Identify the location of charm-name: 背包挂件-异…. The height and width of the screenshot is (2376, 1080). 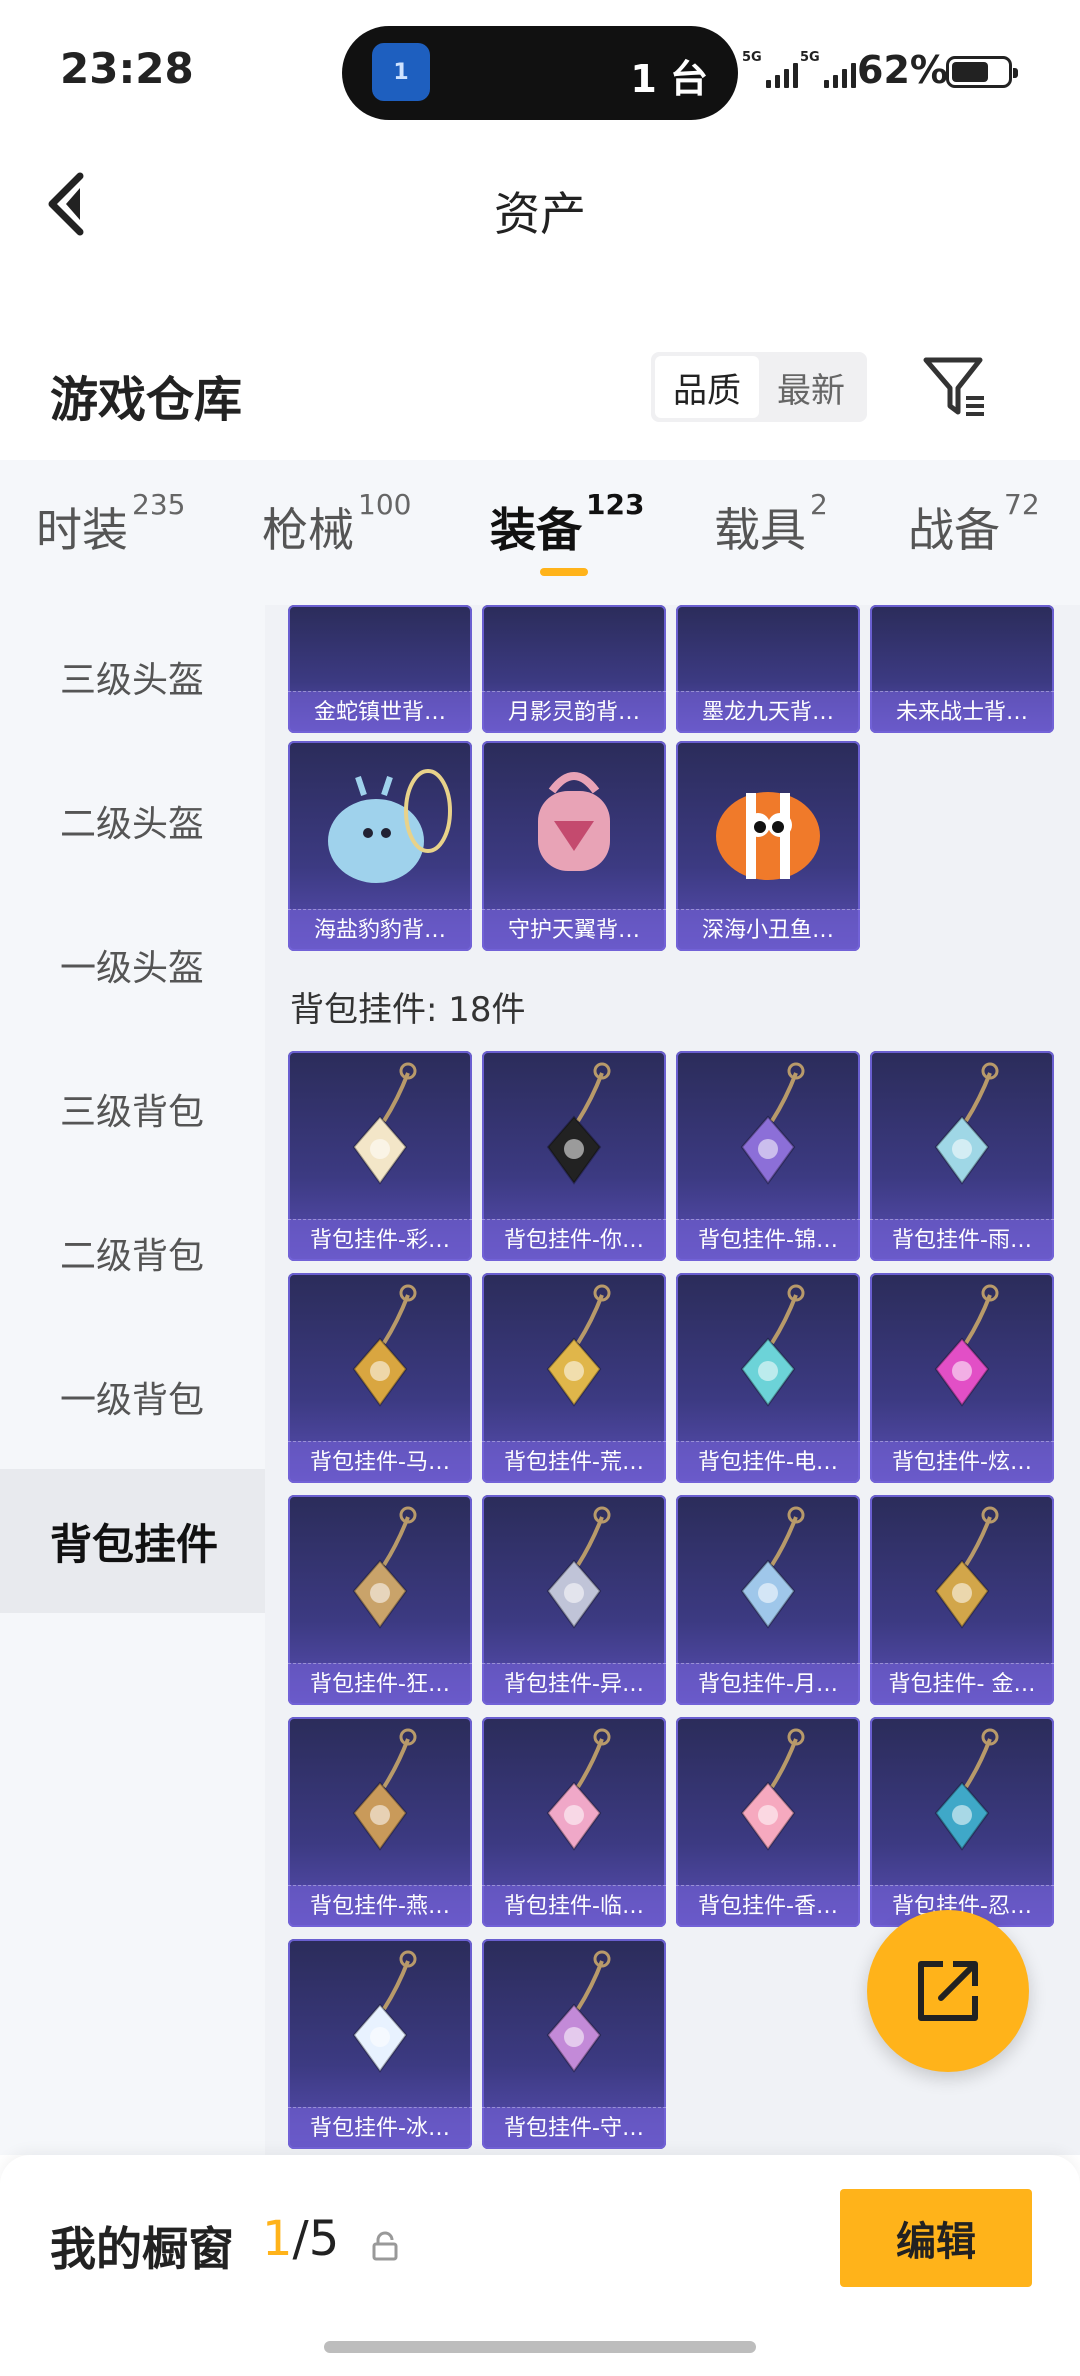
(574, 1684).